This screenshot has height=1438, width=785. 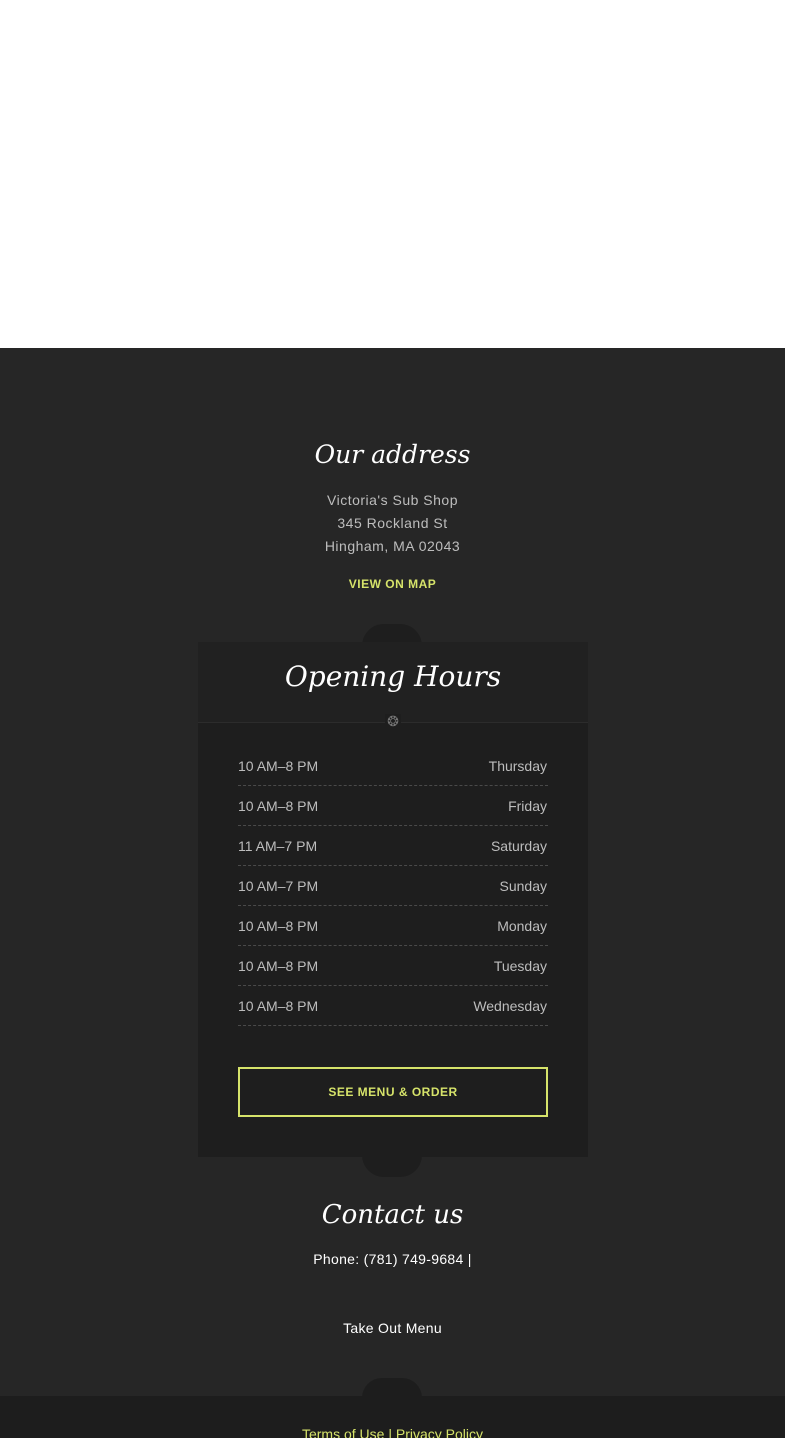 I want to click on hours-row: 10 AM–7 PM Sunday, so click(x=393, y=886).